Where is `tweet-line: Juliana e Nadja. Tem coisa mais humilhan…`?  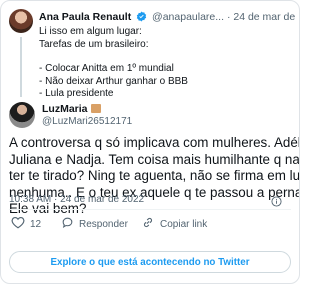 tweet-line: Juliana e Nadja. Tem coisa mais humilhan… is located at coordinates (154, 159).